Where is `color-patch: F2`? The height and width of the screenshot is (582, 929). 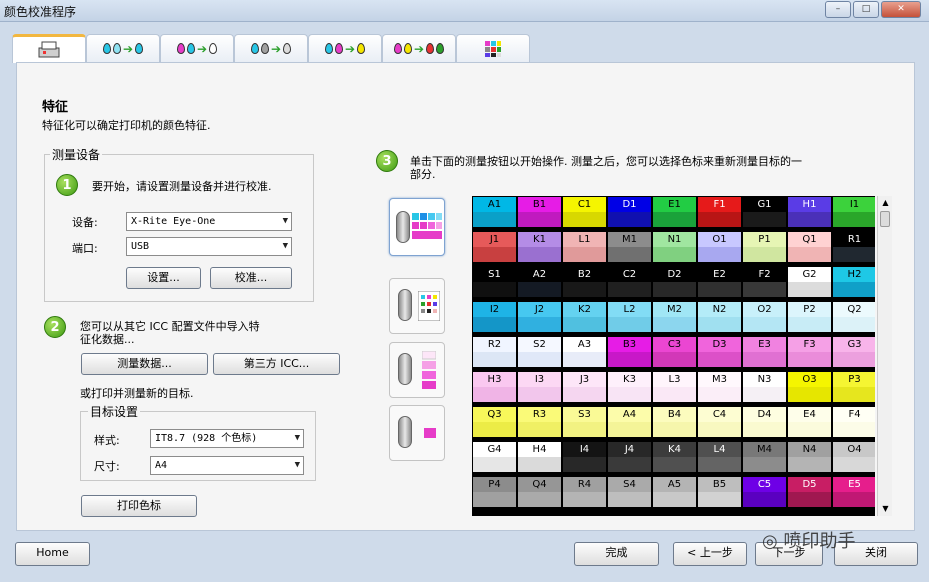
color-patch: F2 is located at coordinates (764, 283).